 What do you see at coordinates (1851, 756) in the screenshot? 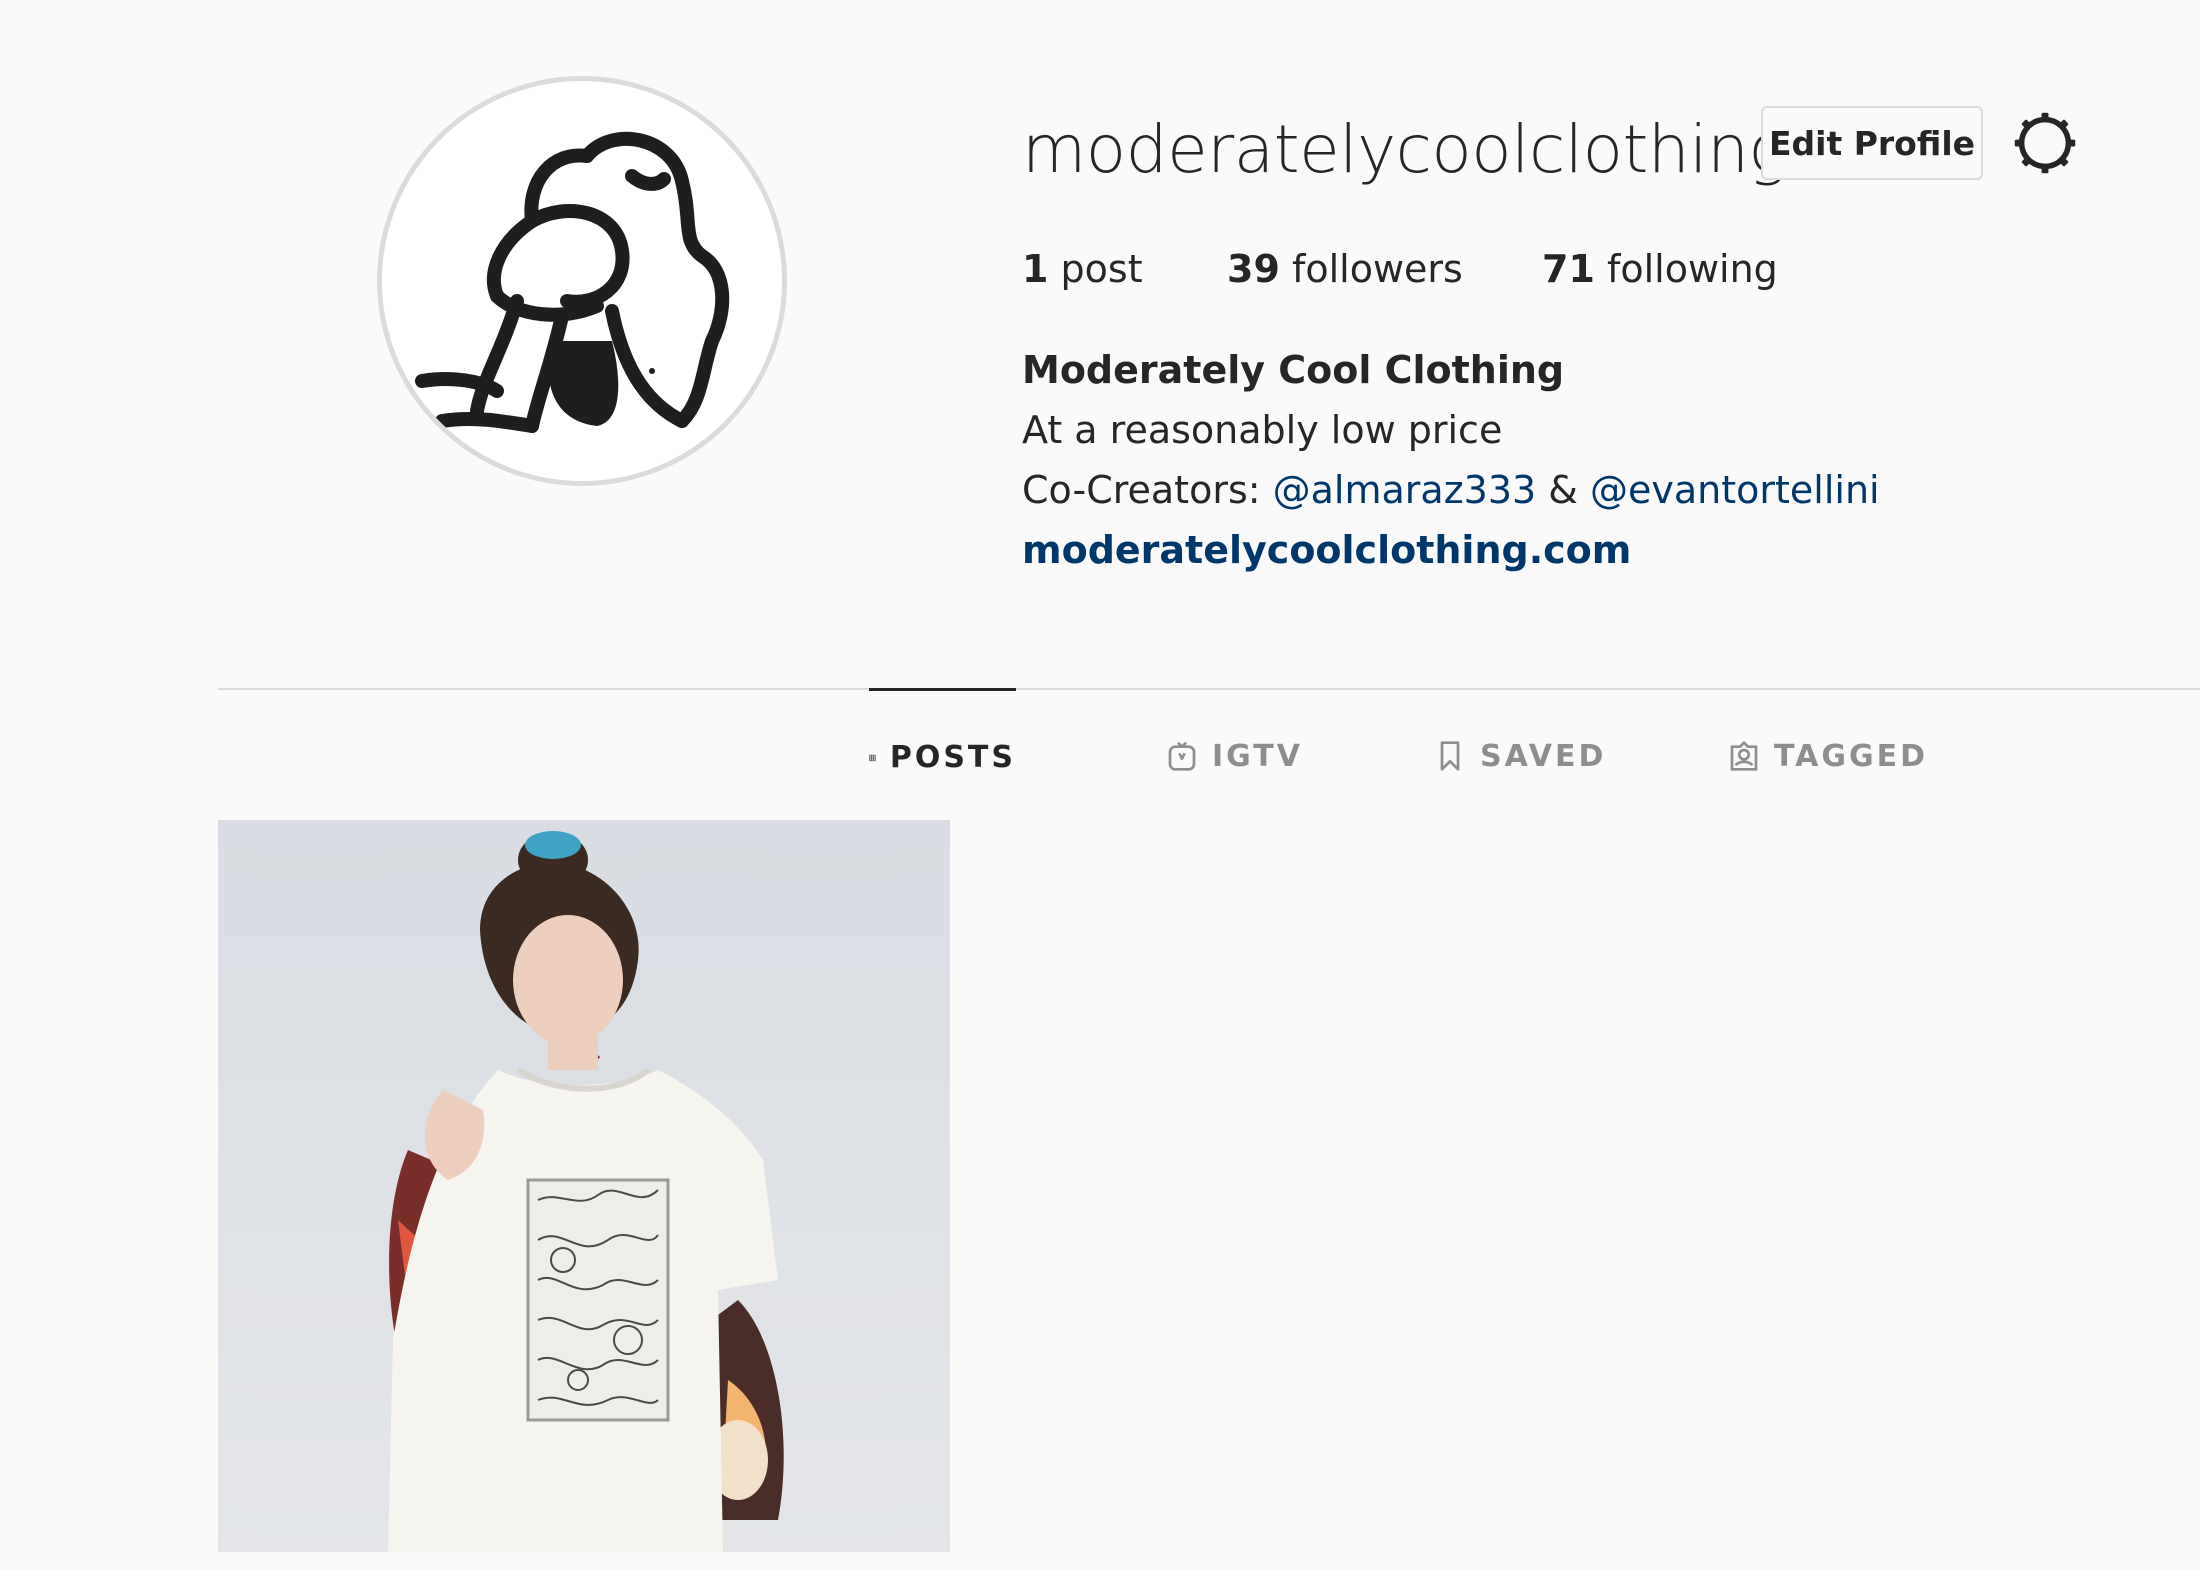
I see `tab-tagged-label: TAGGED` at bounding box center [1851, 756].